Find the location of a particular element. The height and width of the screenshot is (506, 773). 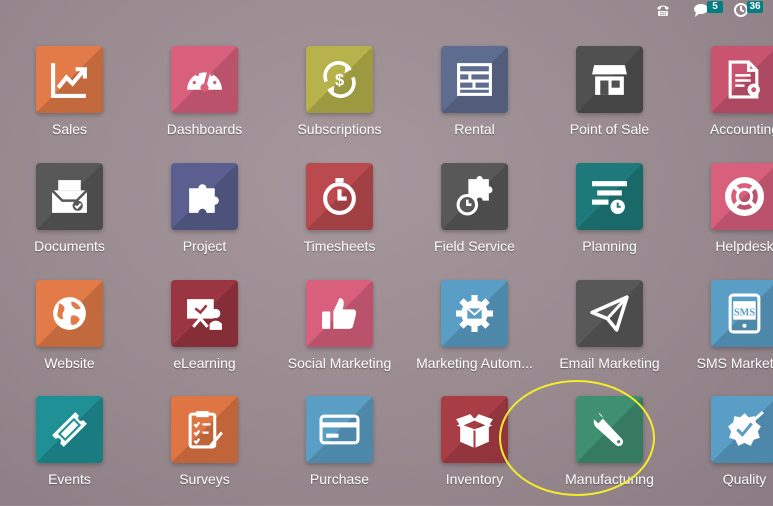

storefront-icon is located at coordinates (609, 80).